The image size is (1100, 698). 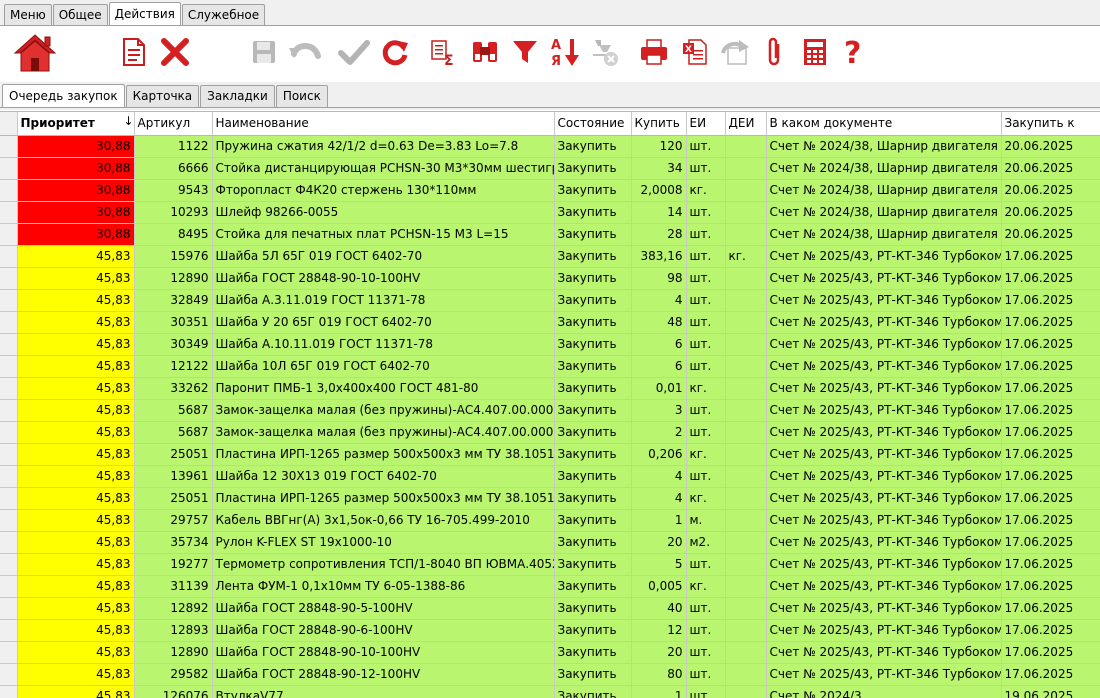 I want to click on cell-article: 13961, so click(x=173, y=476).